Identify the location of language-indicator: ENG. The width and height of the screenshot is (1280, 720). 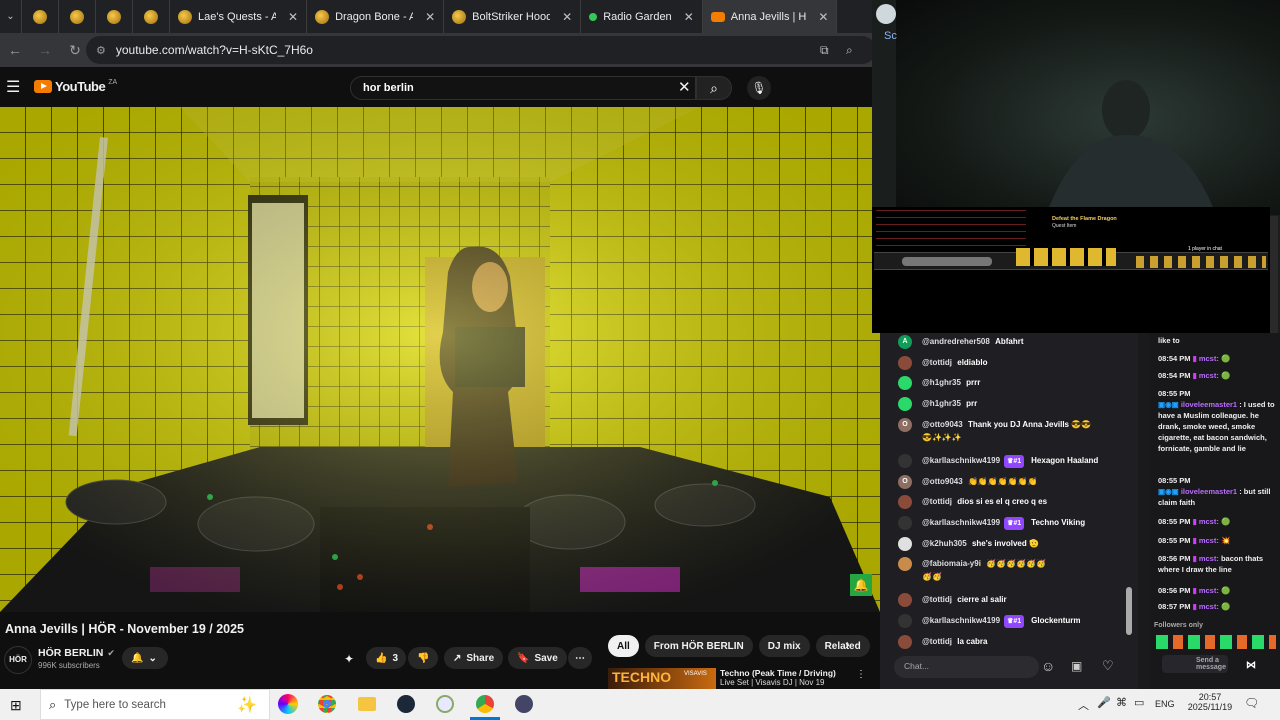
(1165, 704).